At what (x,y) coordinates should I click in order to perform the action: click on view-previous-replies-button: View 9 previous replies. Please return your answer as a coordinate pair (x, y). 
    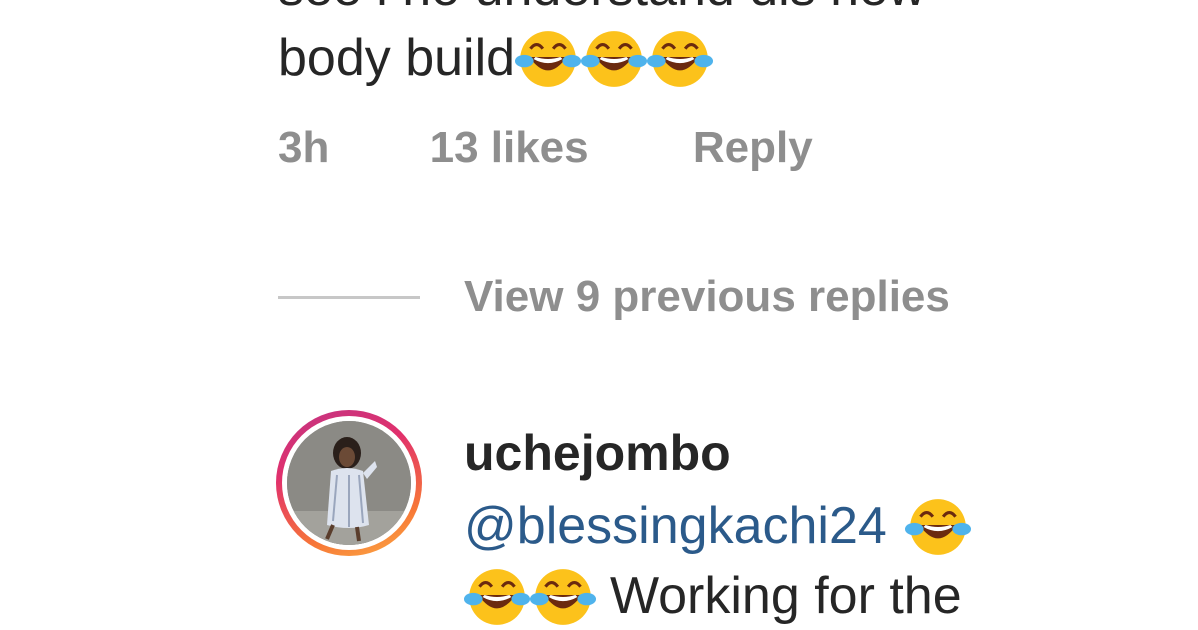
    Looking at the image, I should click on (614, 297).